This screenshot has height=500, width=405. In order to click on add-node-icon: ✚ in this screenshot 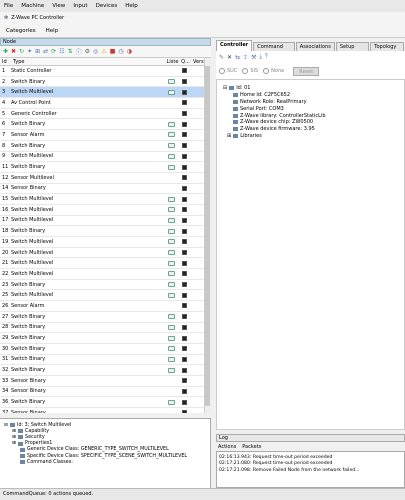, I will do `click(5, 51)`.